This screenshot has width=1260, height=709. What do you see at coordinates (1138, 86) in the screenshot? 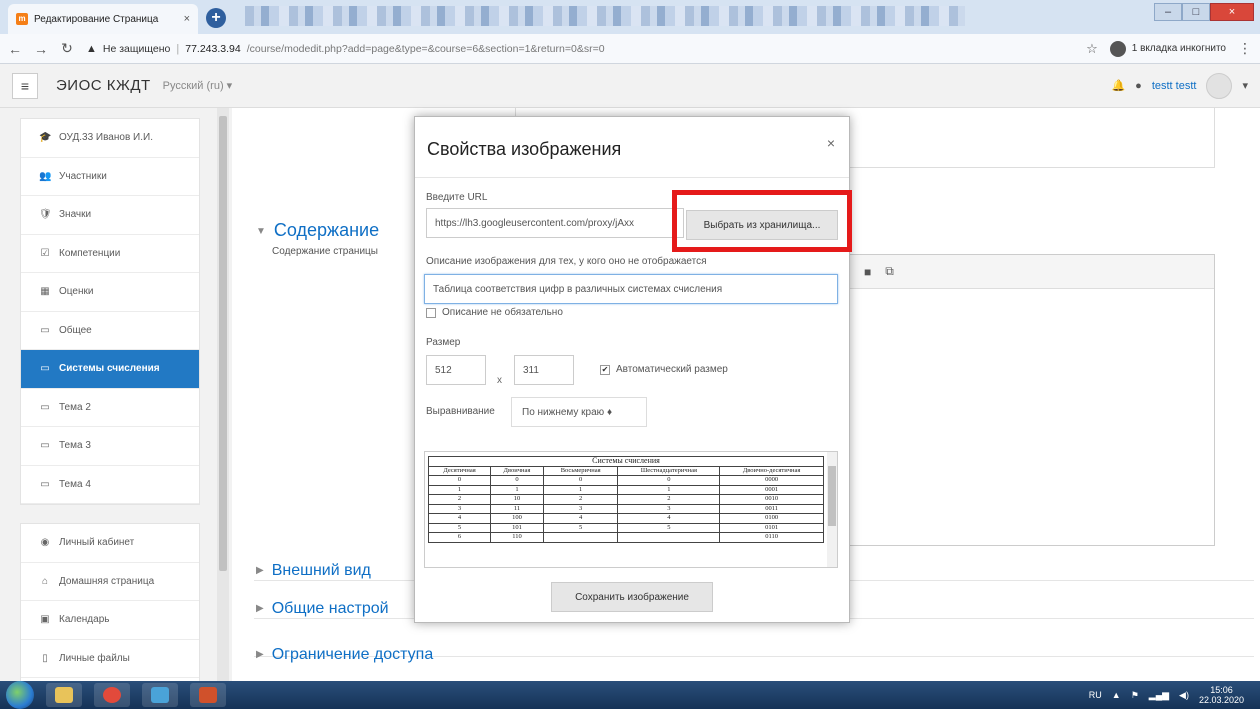
I see `messages-icon: ●` at bounding box center [1138, 86].